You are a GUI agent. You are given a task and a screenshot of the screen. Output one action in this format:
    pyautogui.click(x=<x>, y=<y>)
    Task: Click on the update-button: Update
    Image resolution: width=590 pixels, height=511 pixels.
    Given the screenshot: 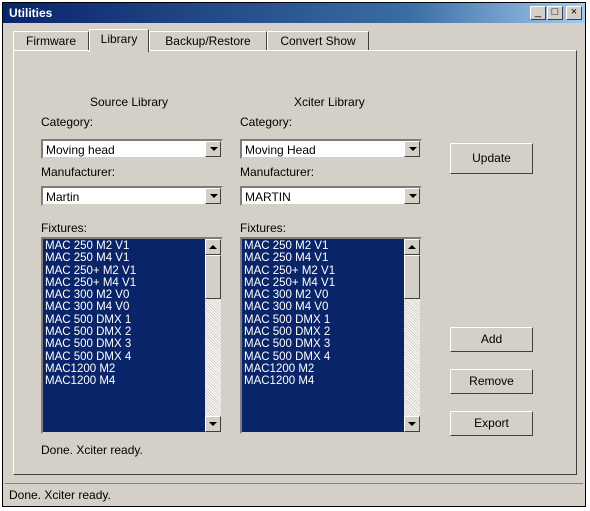 What is the action you would take?
    pyautogui.click(x=491, y=158)
    